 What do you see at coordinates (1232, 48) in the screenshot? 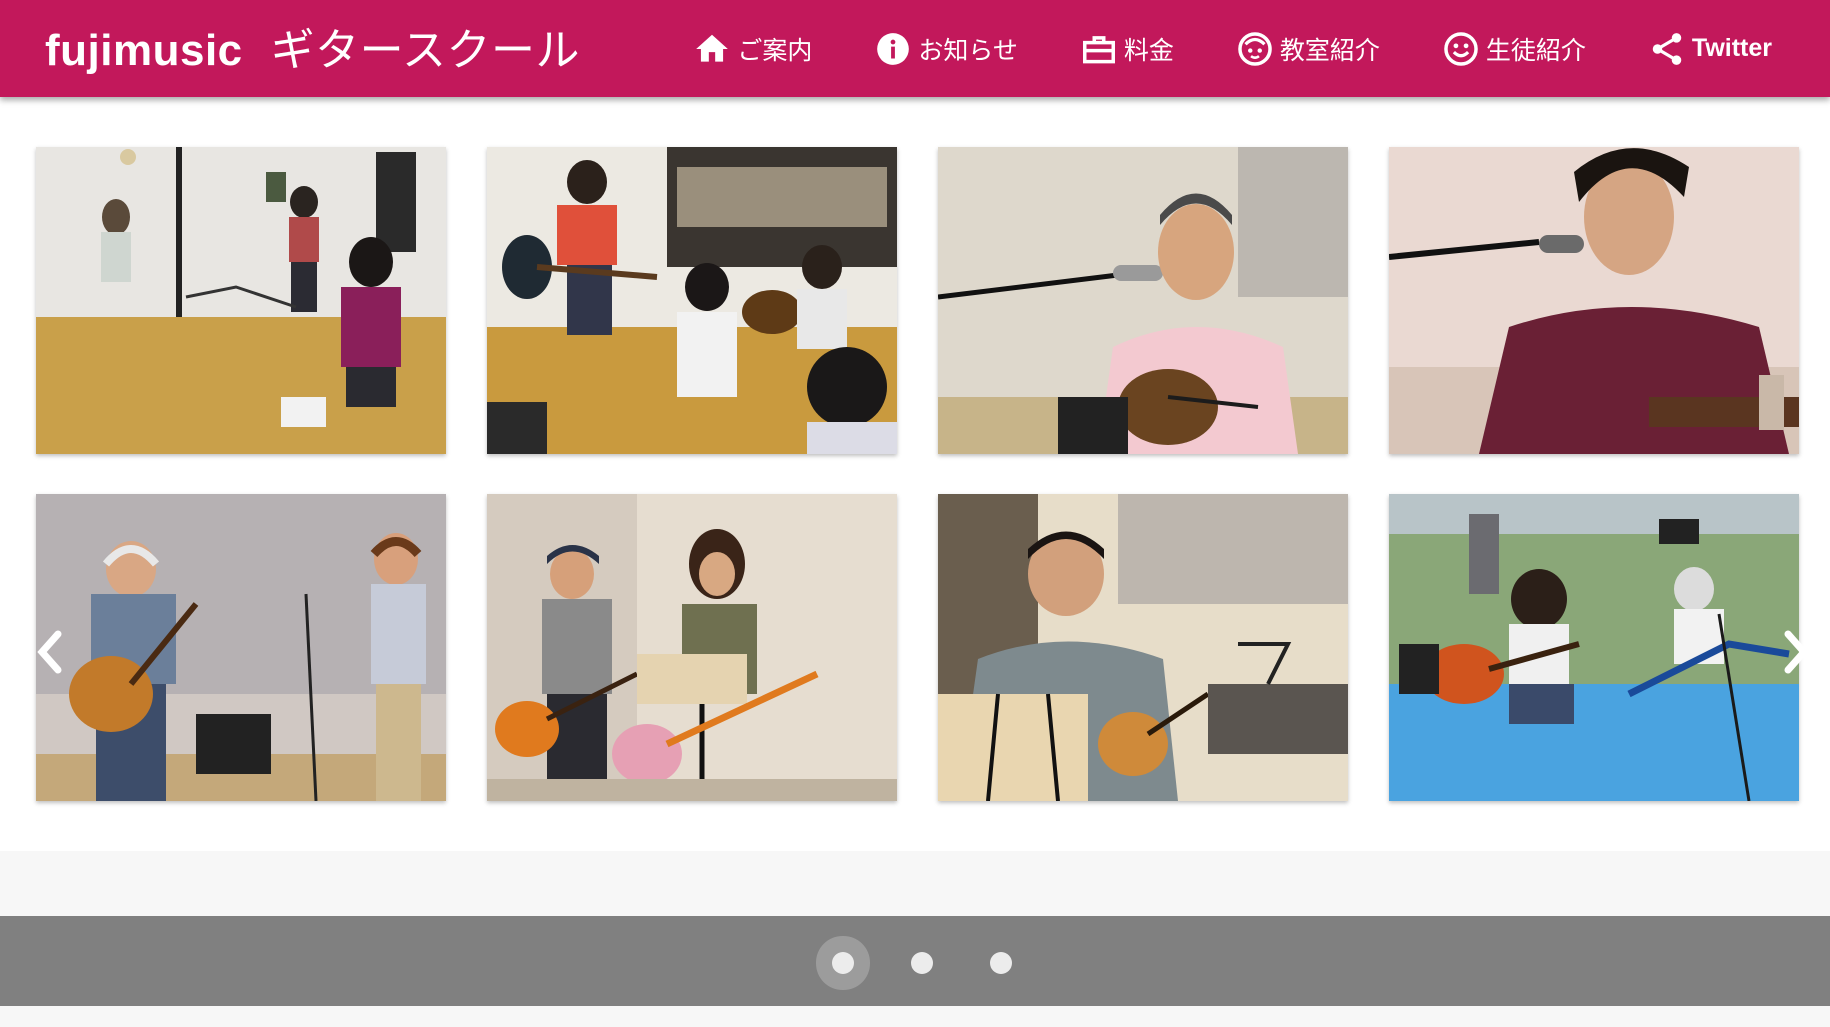
I see `main-nav: ご案内 お知らせ 料金 教室紹介 生徒紹介 Twitter` at bounding box center [1232, 48].